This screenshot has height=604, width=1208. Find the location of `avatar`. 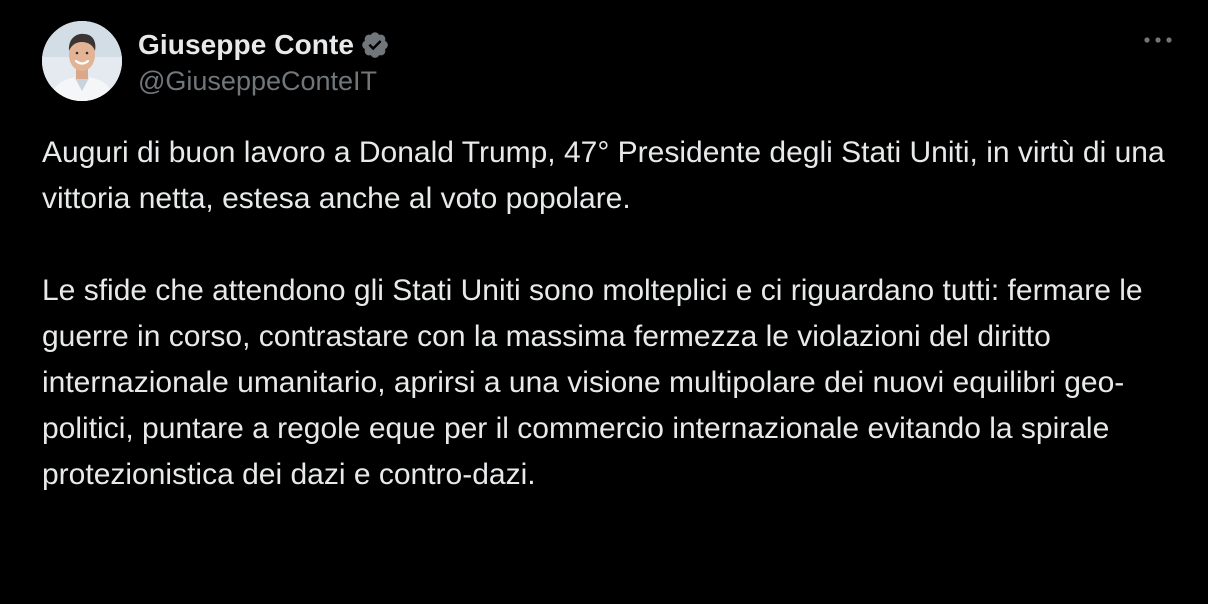

avatar is located at coordinates (82, 61).